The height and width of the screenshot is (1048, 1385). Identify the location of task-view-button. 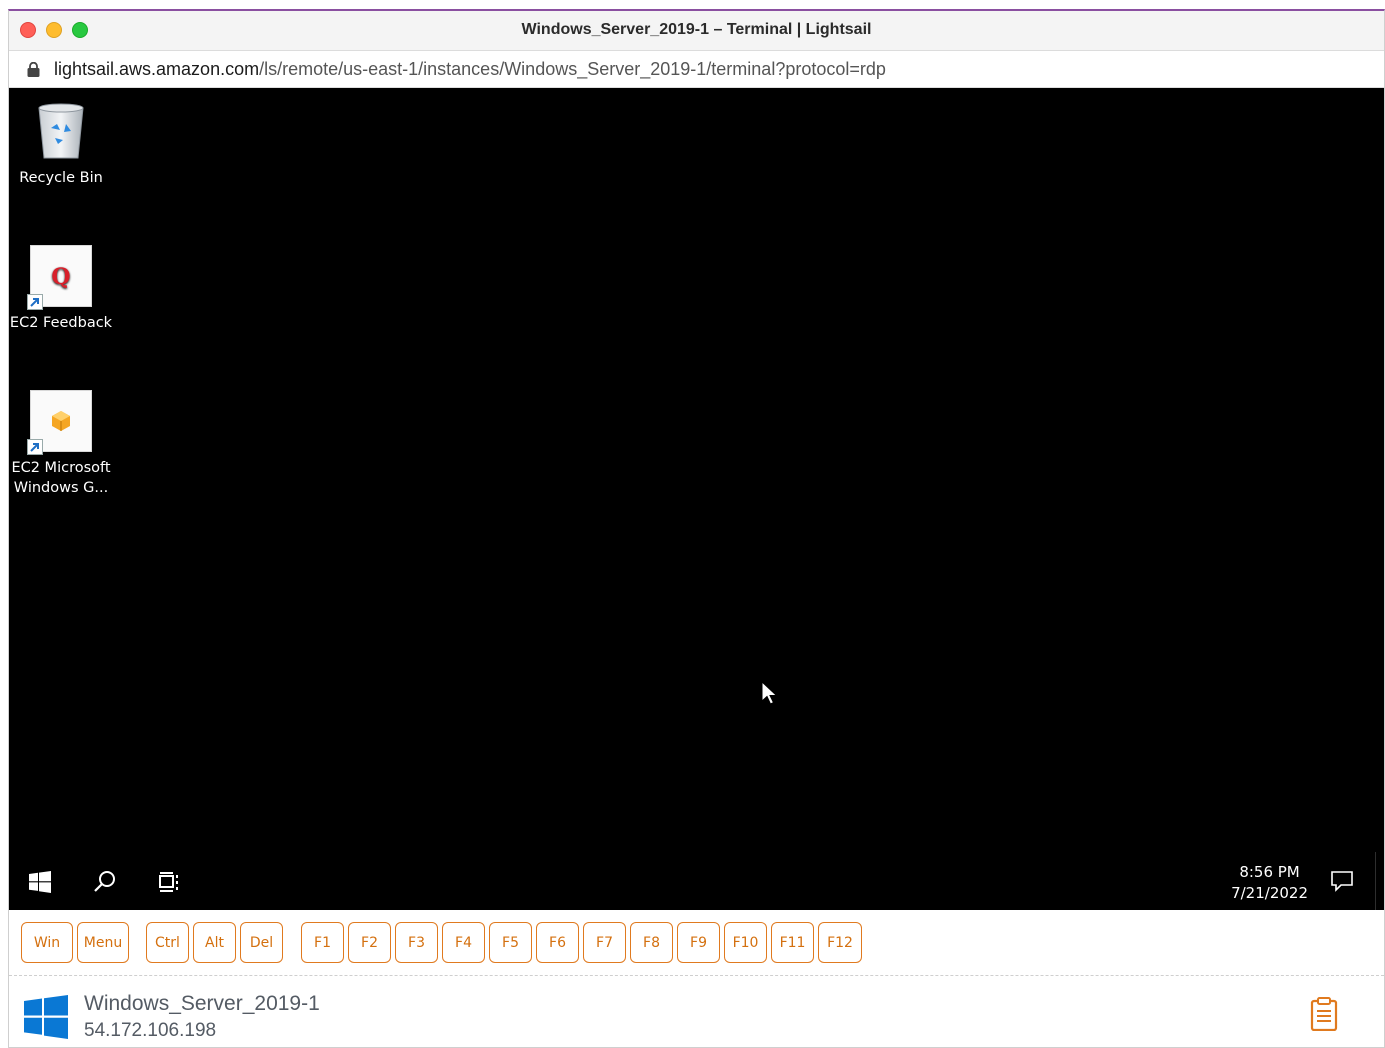
(169, 882).